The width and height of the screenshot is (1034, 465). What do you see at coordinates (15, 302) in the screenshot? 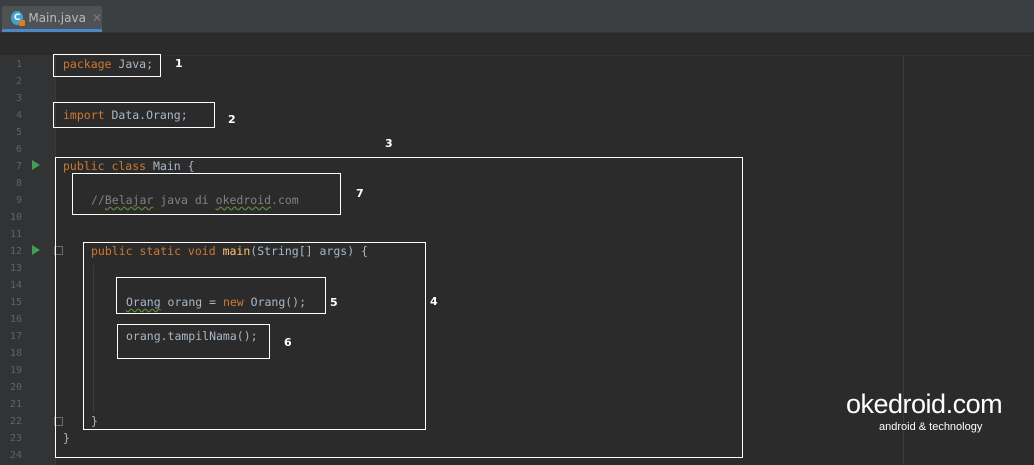
I see `line-number: 15` at bounding box center [15, 302].